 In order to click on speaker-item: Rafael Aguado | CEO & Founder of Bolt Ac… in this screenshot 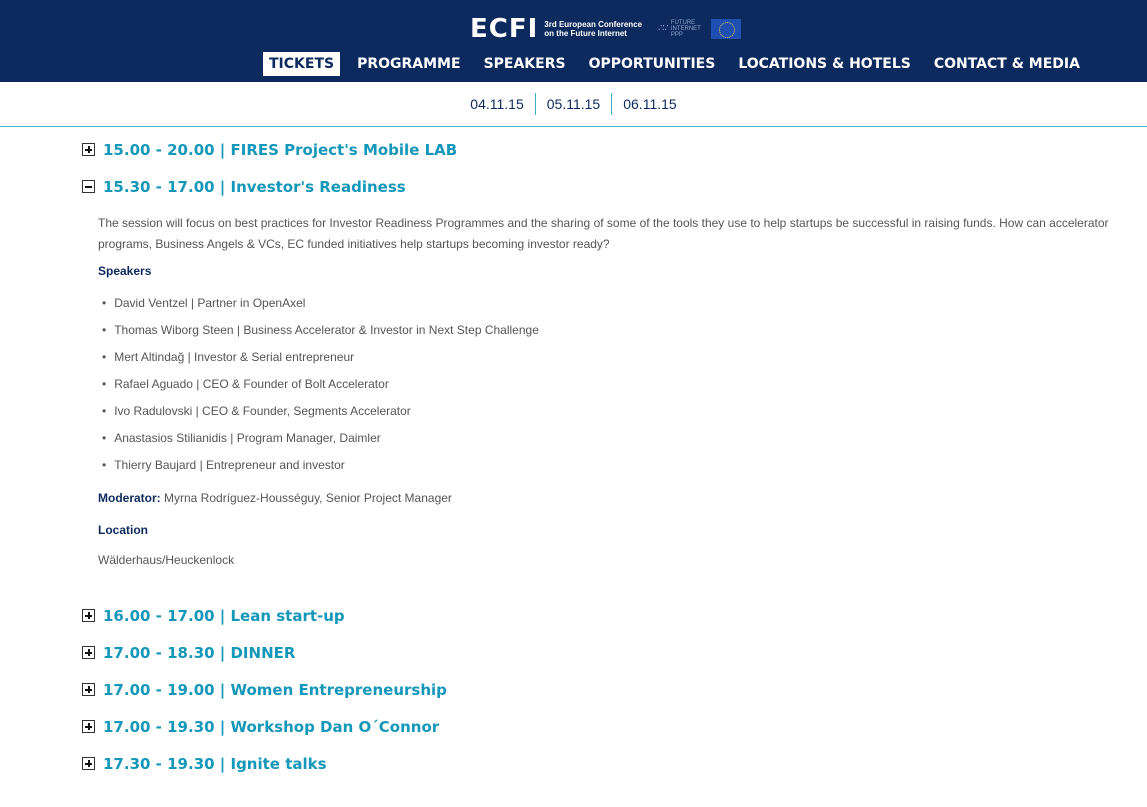, I will do `click(624, 384)`.